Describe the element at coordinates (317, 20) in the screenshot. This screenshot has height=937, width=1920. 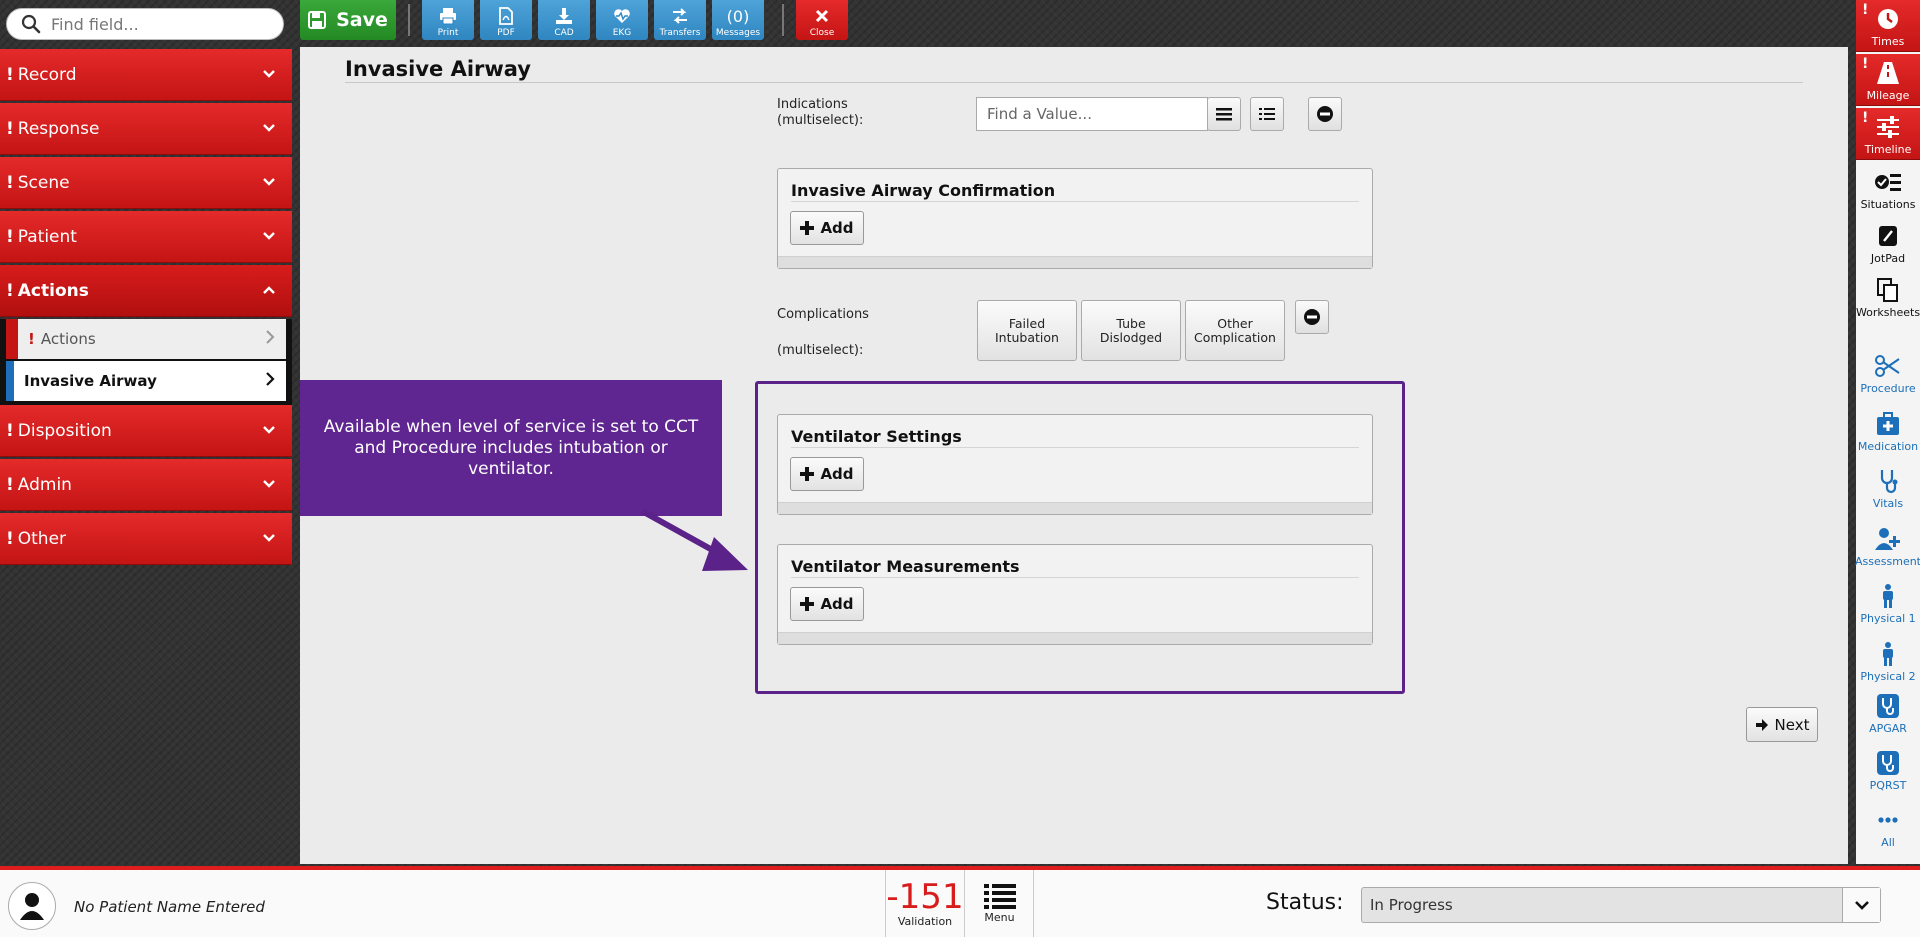
I see `floppy-icon` at that location.